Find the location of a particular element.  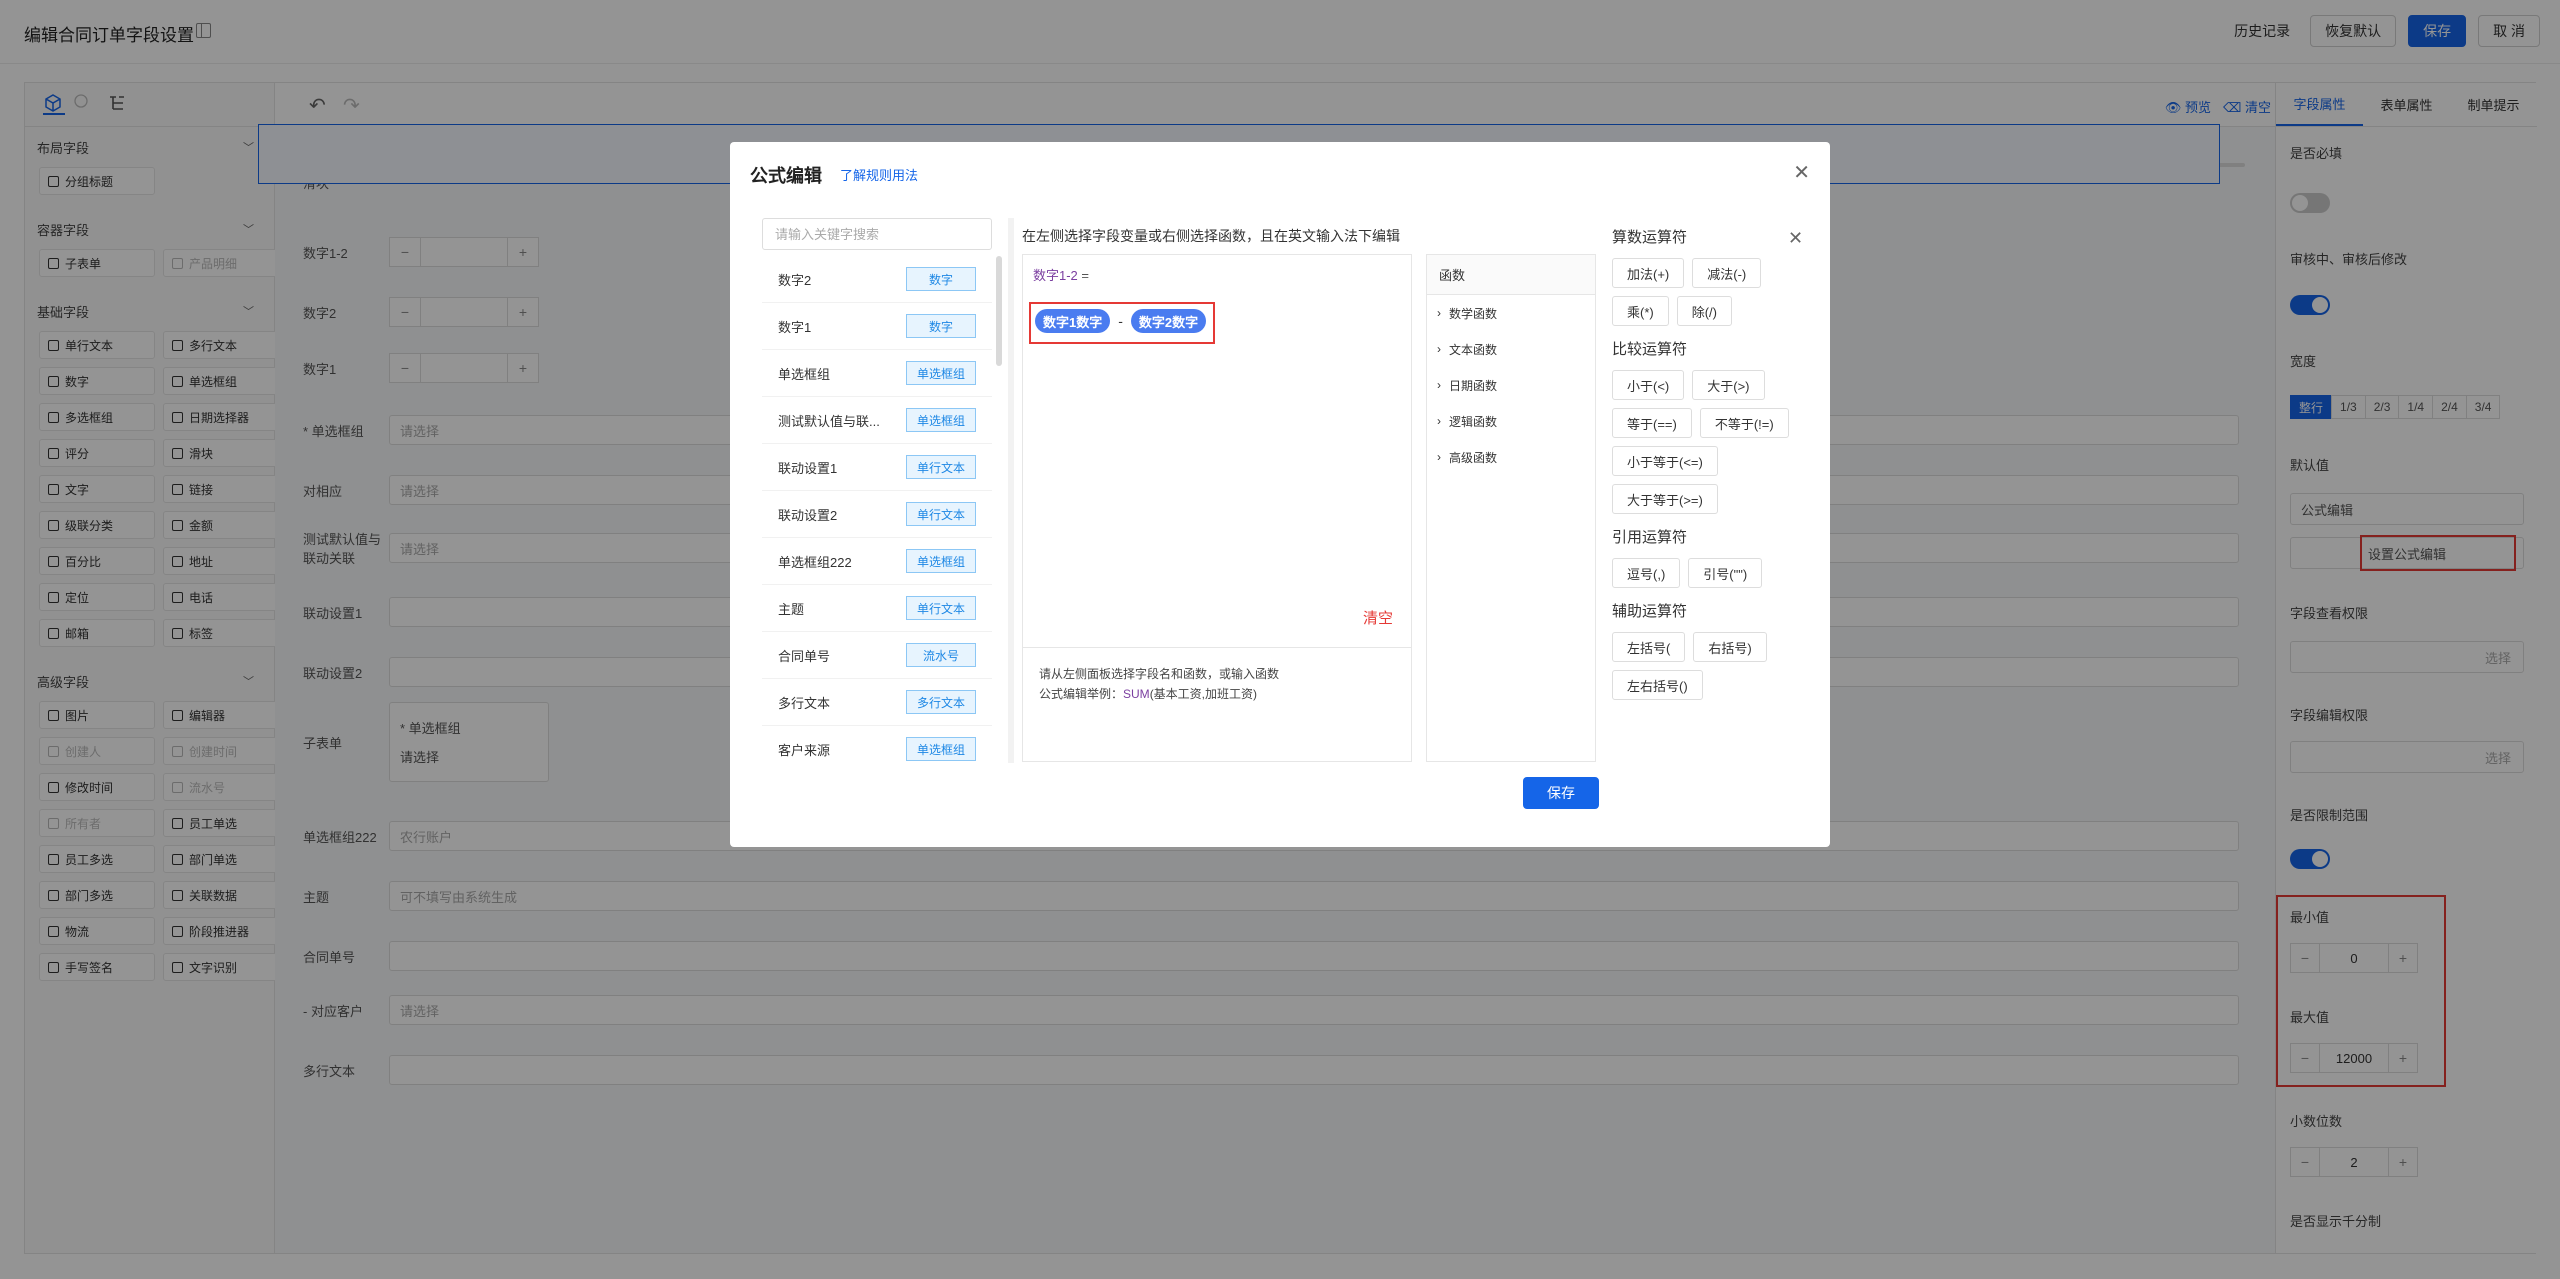

field-type-badge: 多行文本 is located at coordinates (941, 702).